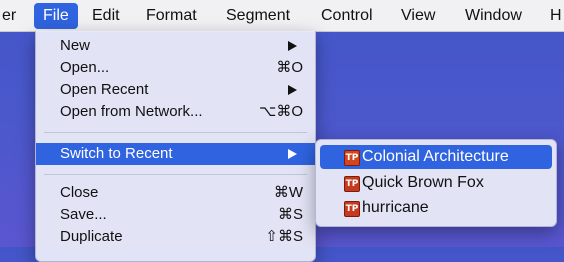  Describe the element at coordinates (56, 16) in the screenshot. I see `menubar-item-file: File` at that location.